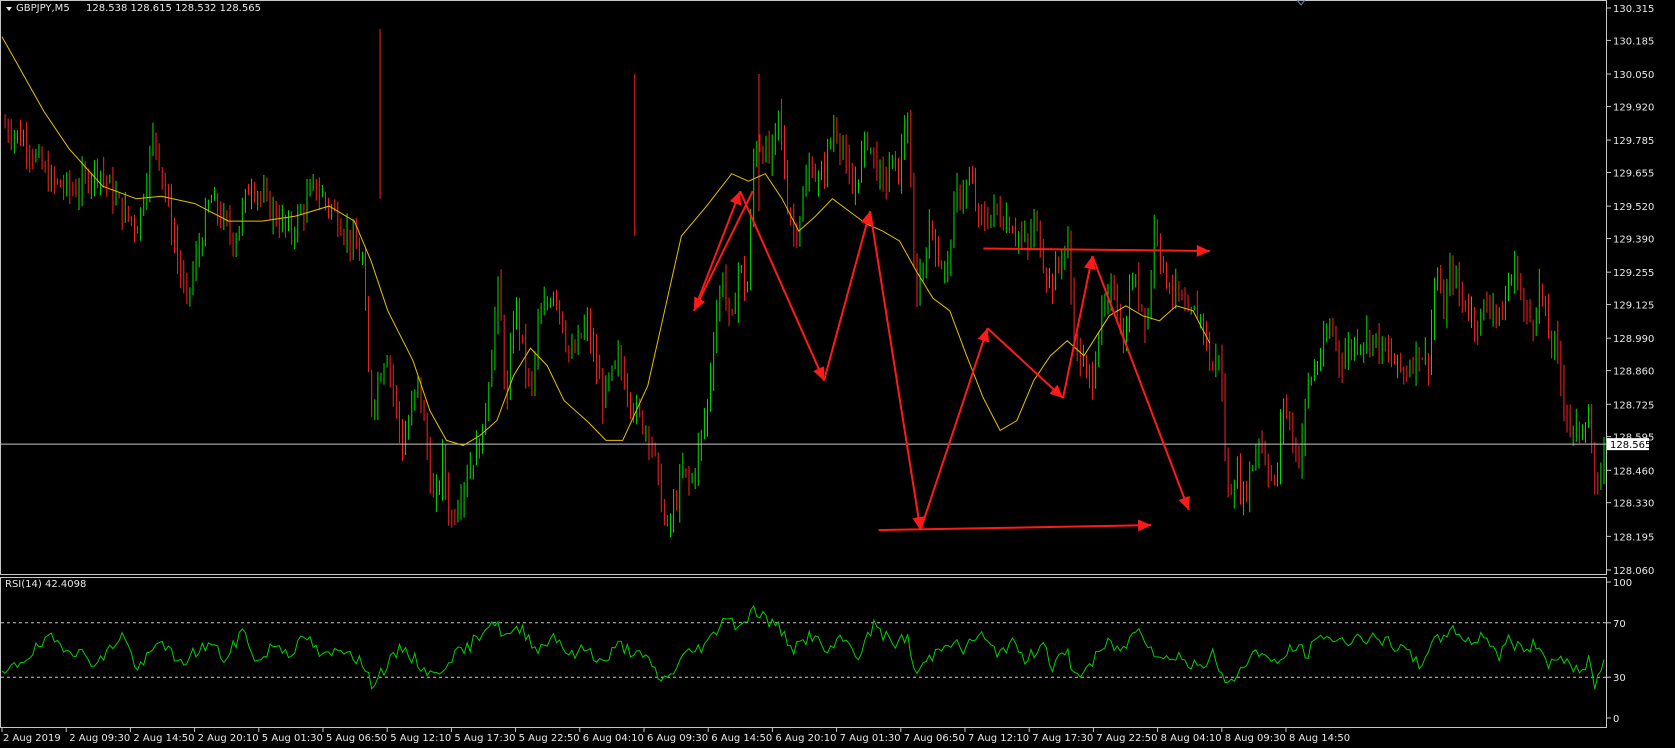 The width and height of the screenshot is (1675, 748). Describe the element at coordinates (420, 738) in the screenshot. I see `time-tick-label: 5 Aug 12:10` at that location.